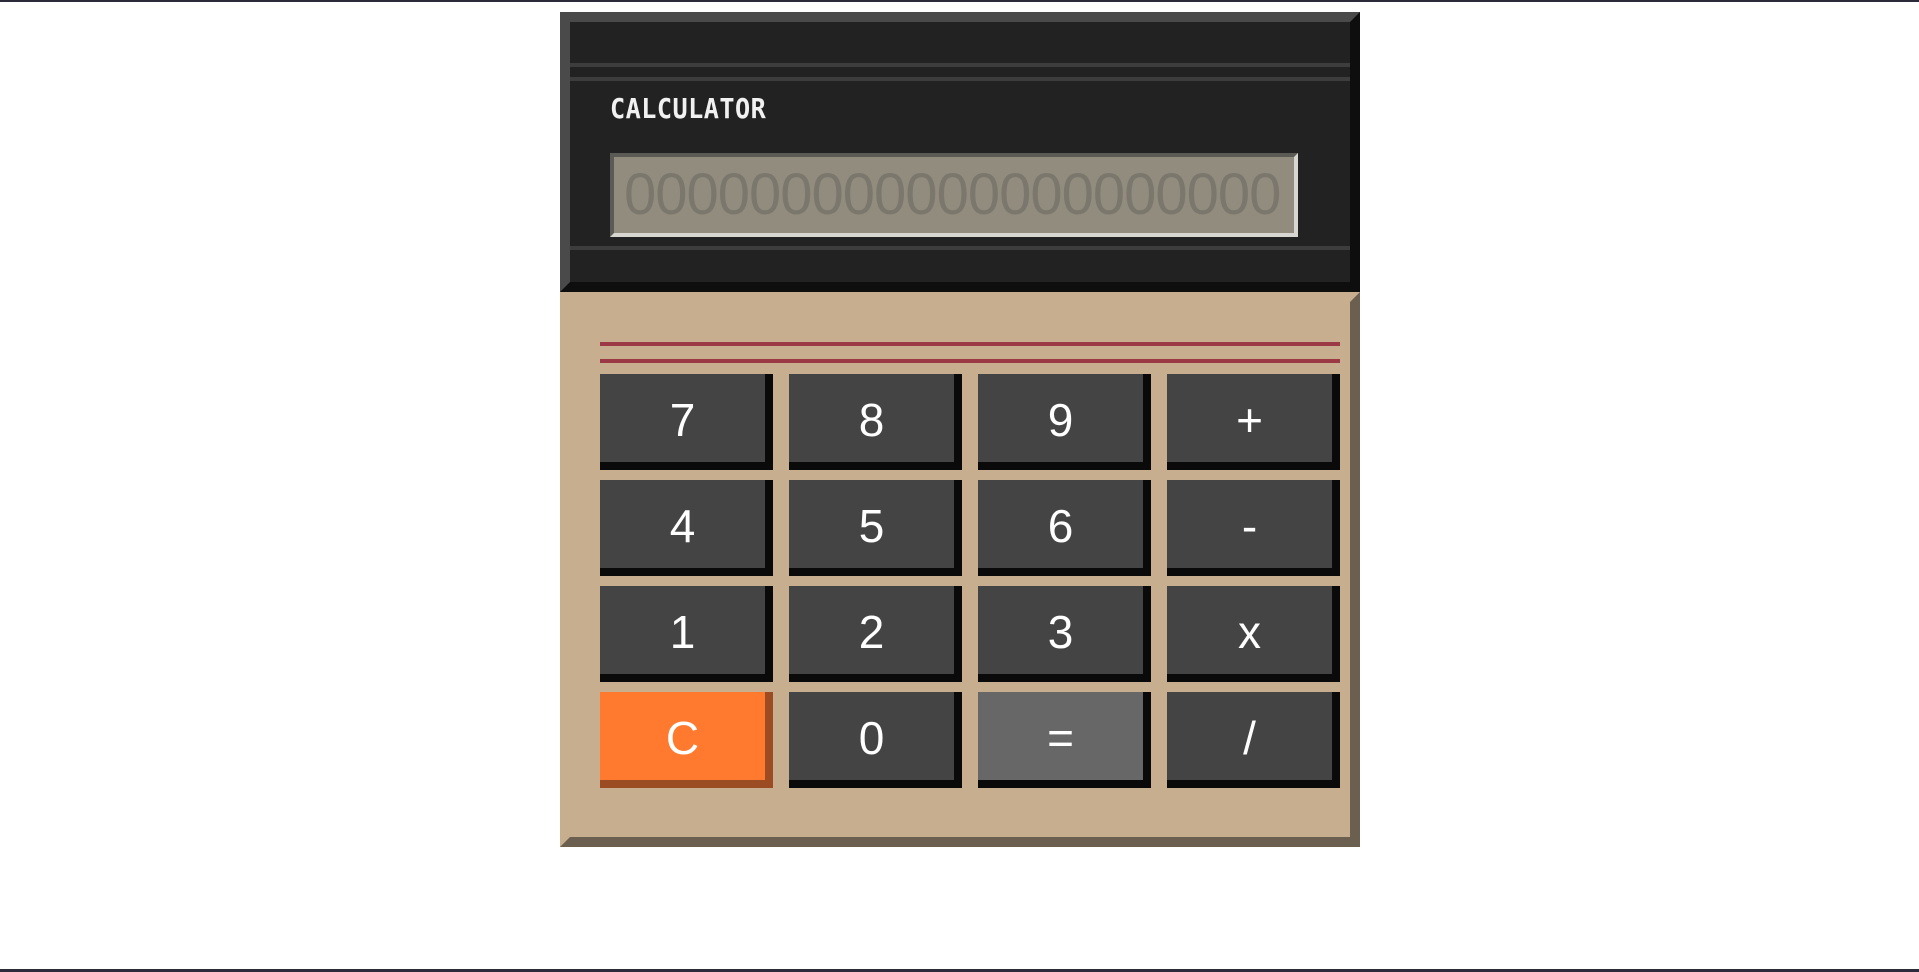  I want to click on key-clear: C, so click(686, 740).